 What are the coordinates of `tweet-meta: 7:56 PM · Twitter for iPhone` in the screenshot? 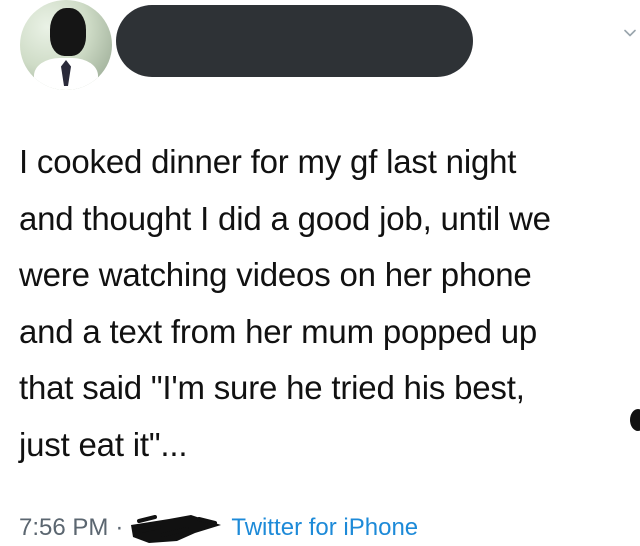 It's located at (218, 528).